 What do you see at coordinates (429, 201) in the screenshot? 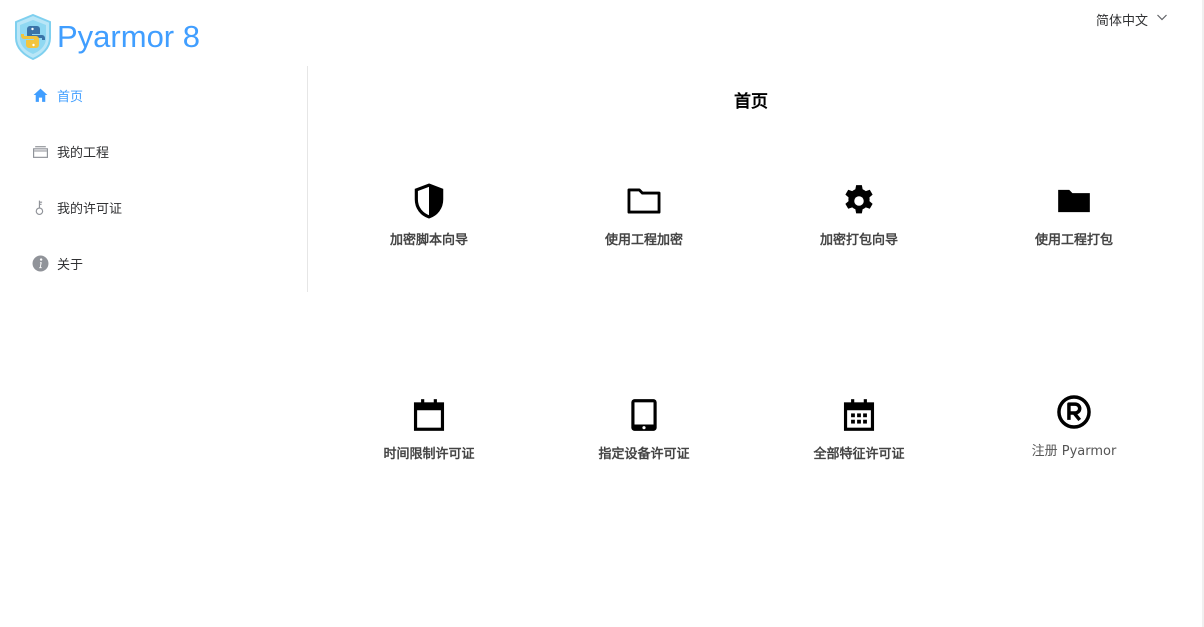
I see `shield-icon` at bounding box center [429, 201].